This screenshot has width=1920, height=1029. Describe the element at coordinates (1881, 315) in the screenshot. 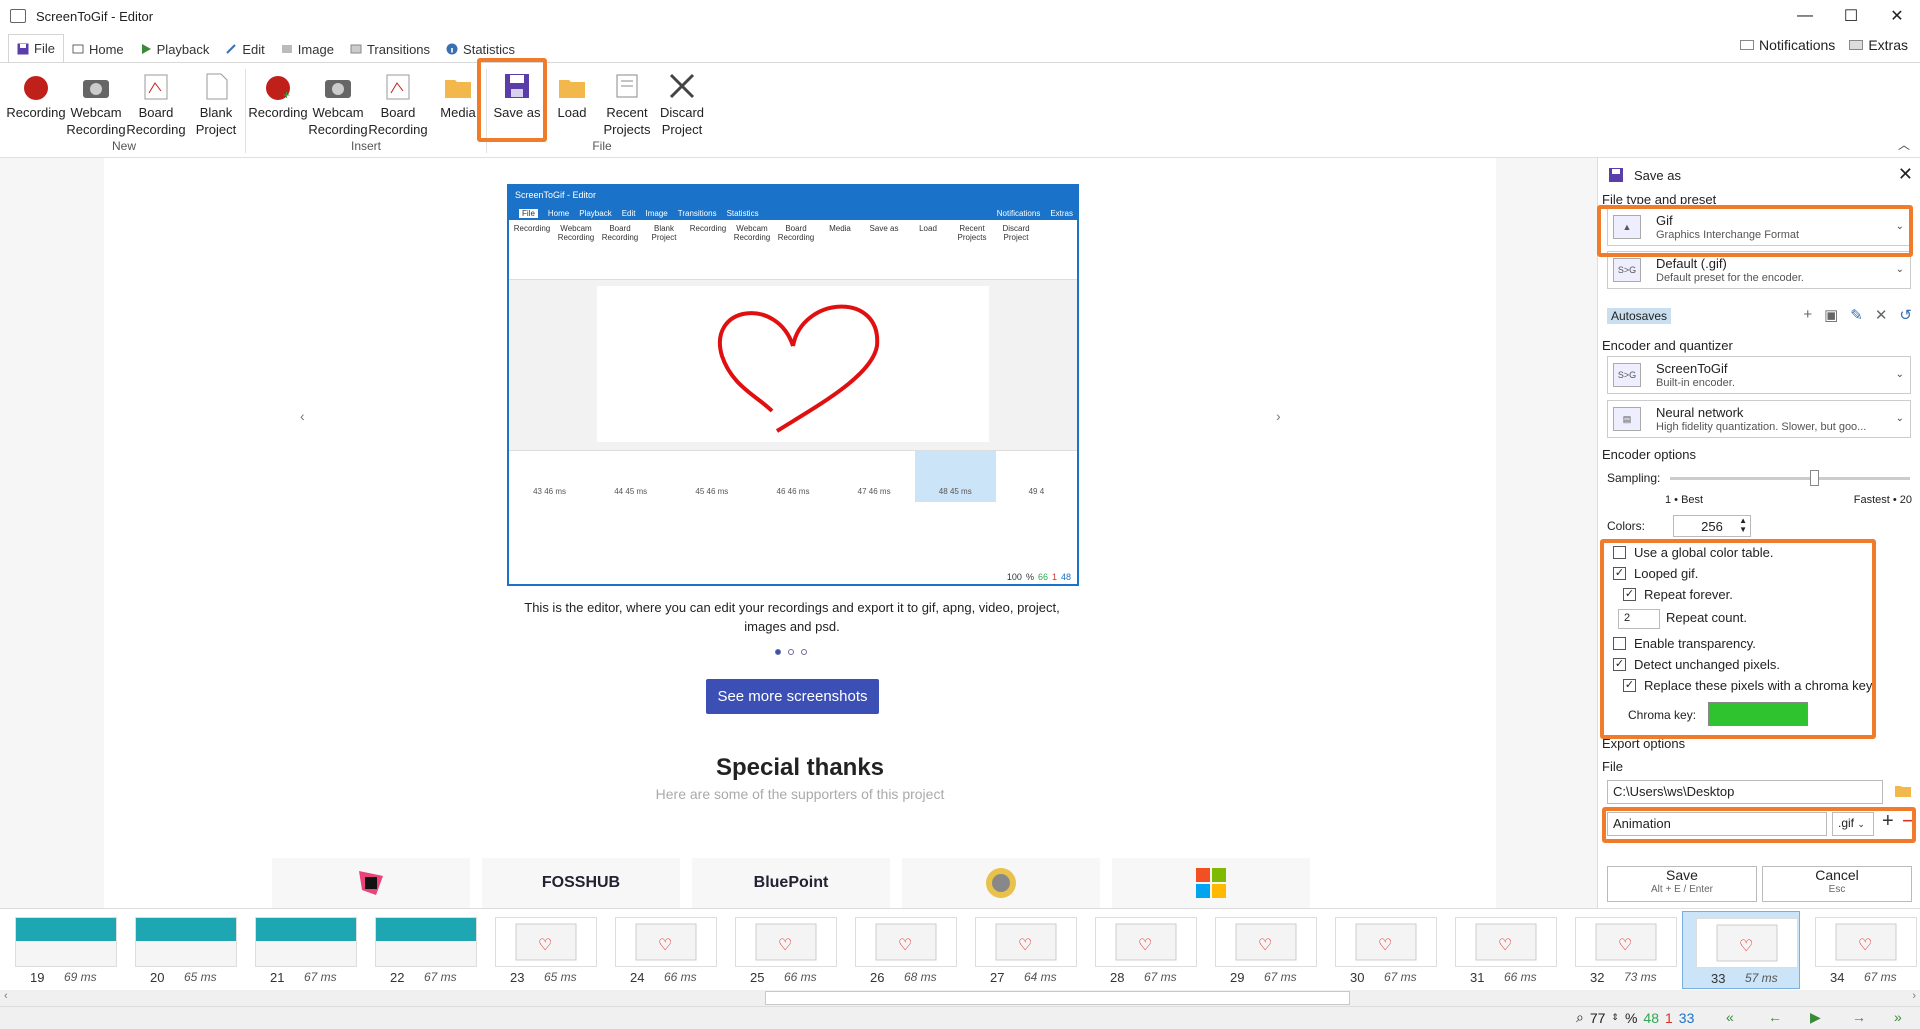

I see `delete-icon: ✕` at that location.